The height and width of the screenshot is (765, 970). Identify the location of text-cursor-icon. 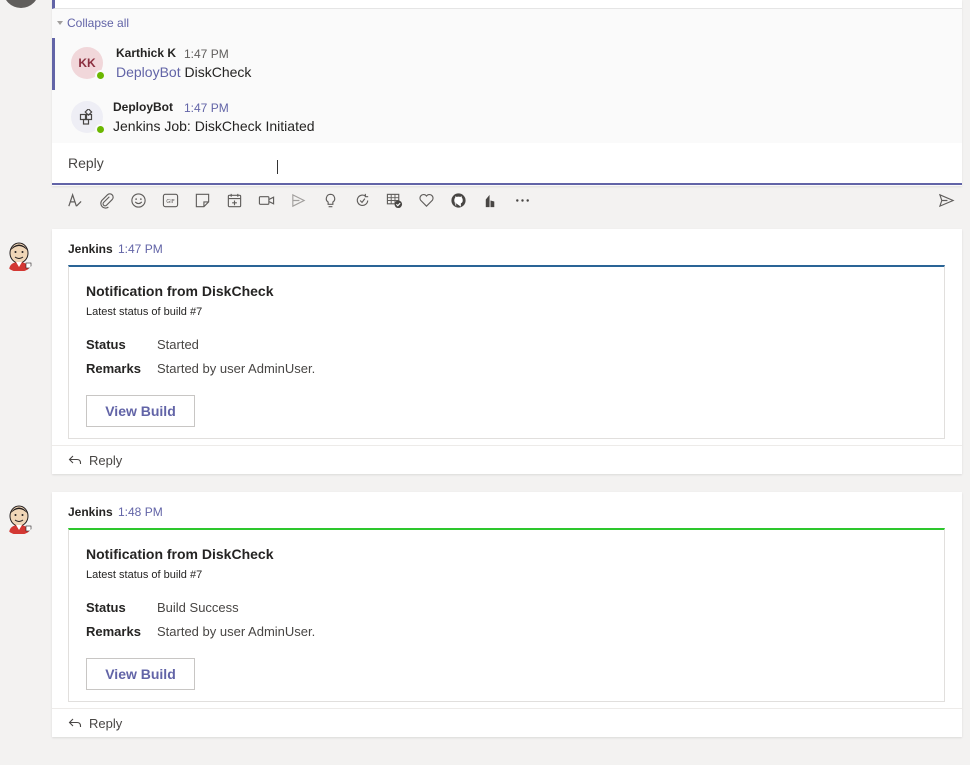
(278, 167).